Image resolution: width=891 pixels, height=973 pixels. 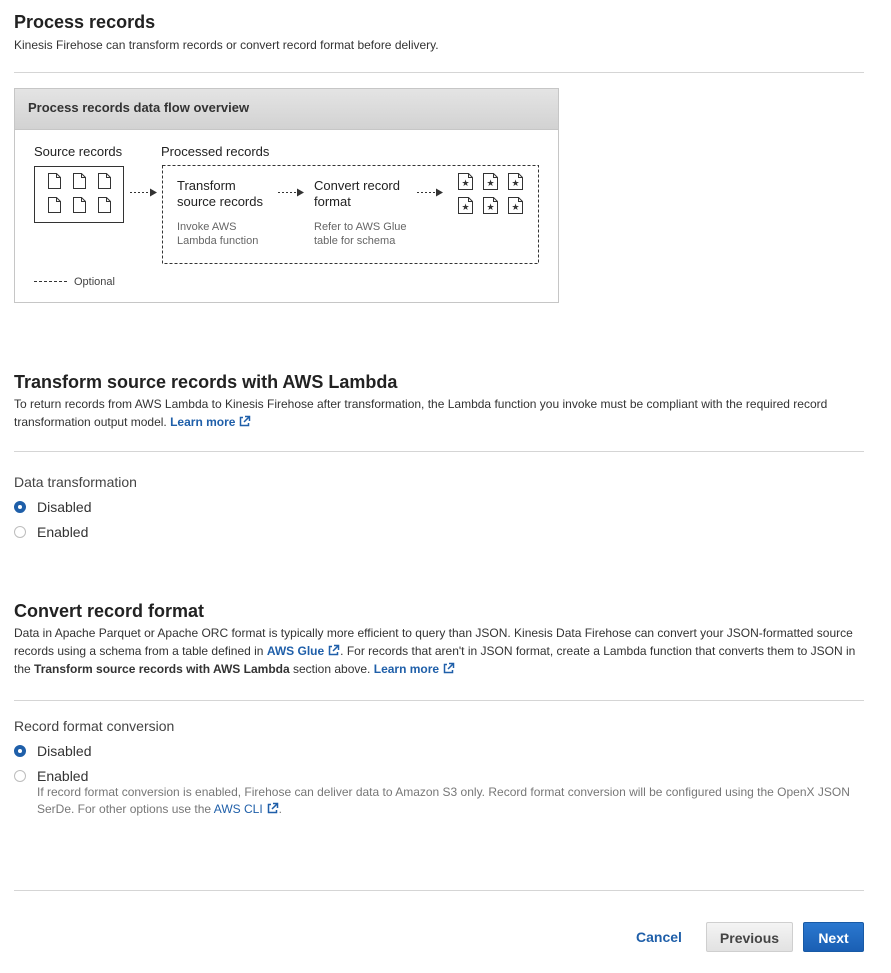 I want to click on aws-glue-link: AWS Glue, so click(x=303, y=651).